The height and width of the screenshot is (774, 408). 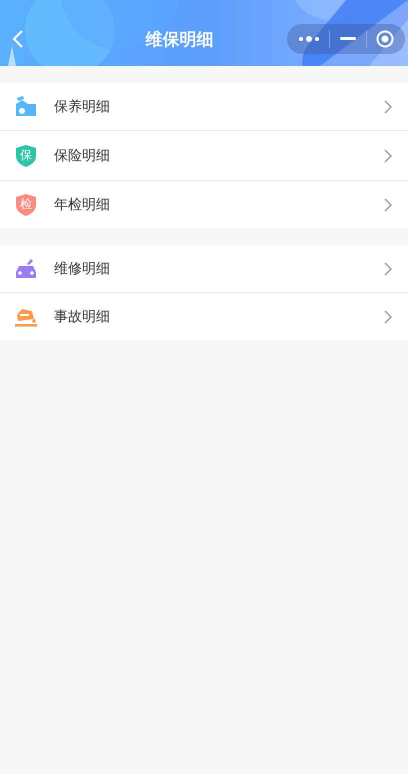 What do you see at coordinates (82, 317) in the screenshot?
I see `row-label: 事故明细` at bounding box center [82, 317].